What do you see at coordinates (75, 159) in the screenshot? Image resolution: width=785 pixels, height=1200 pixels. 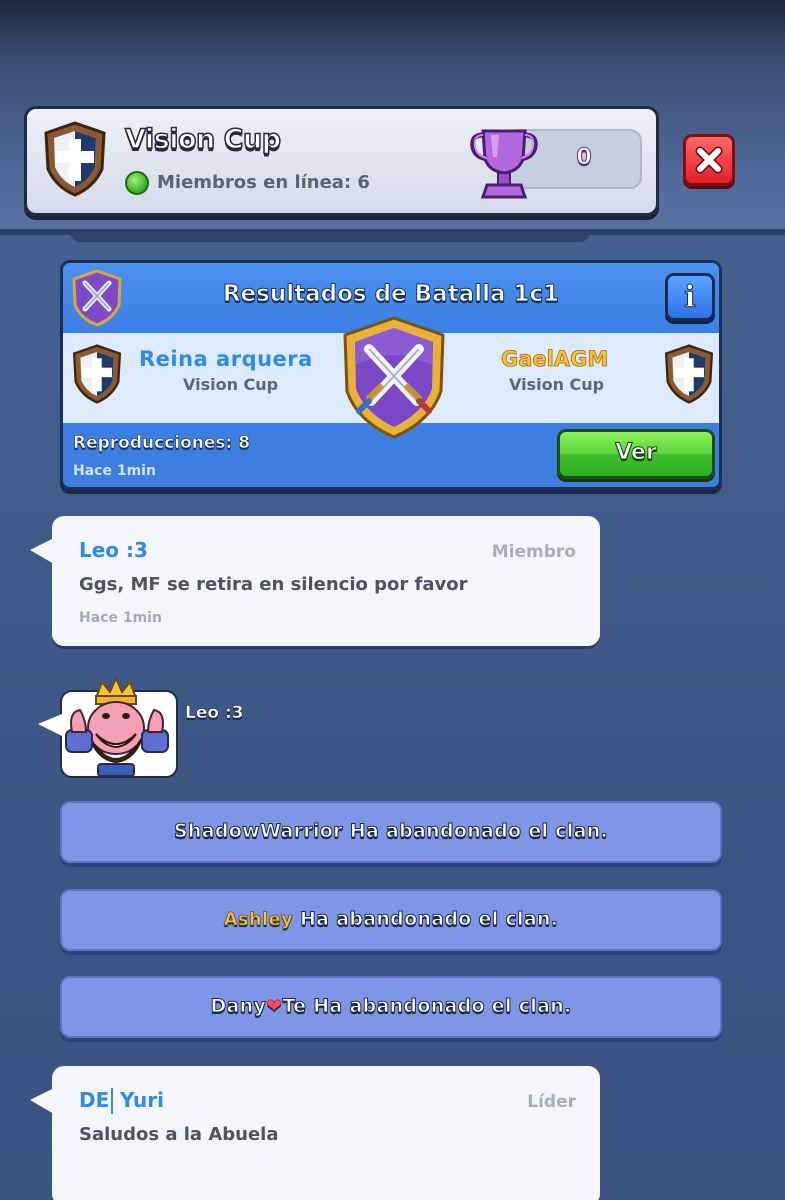 I see `clan-badge-icon` at bounding box center [75, 159].